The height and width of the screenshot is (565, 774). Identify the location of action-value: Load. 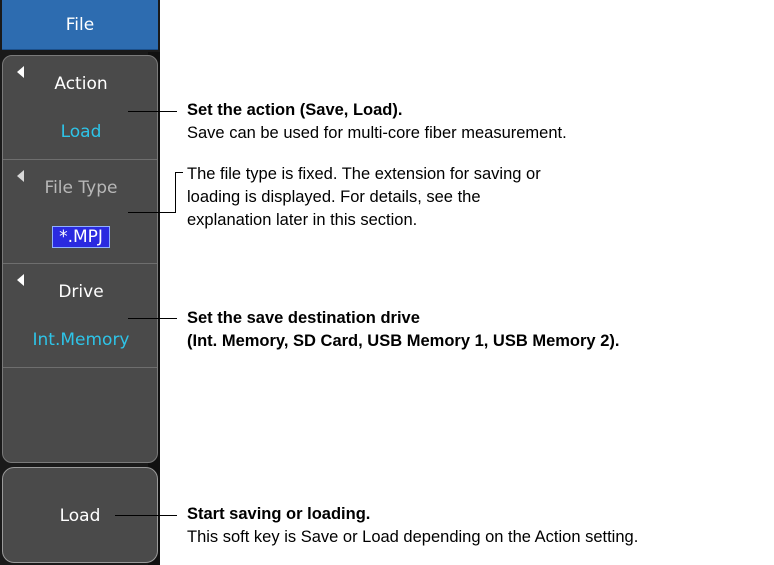
(81, 132).